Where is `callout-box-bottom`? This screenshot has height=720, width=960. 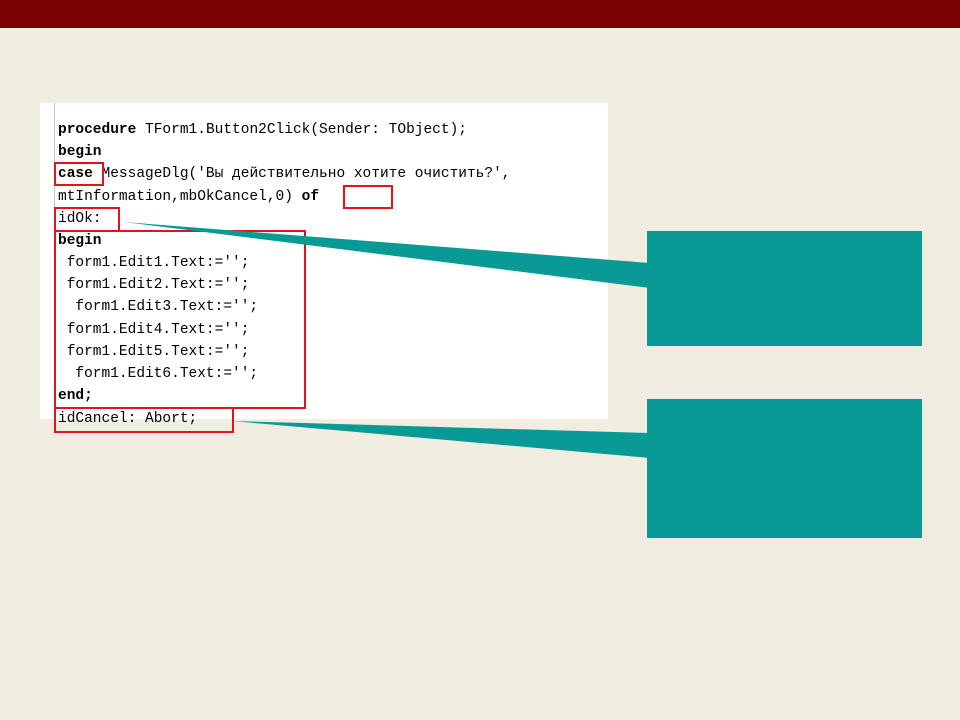 callout-box-bottom is located at coordinates (784, 468).